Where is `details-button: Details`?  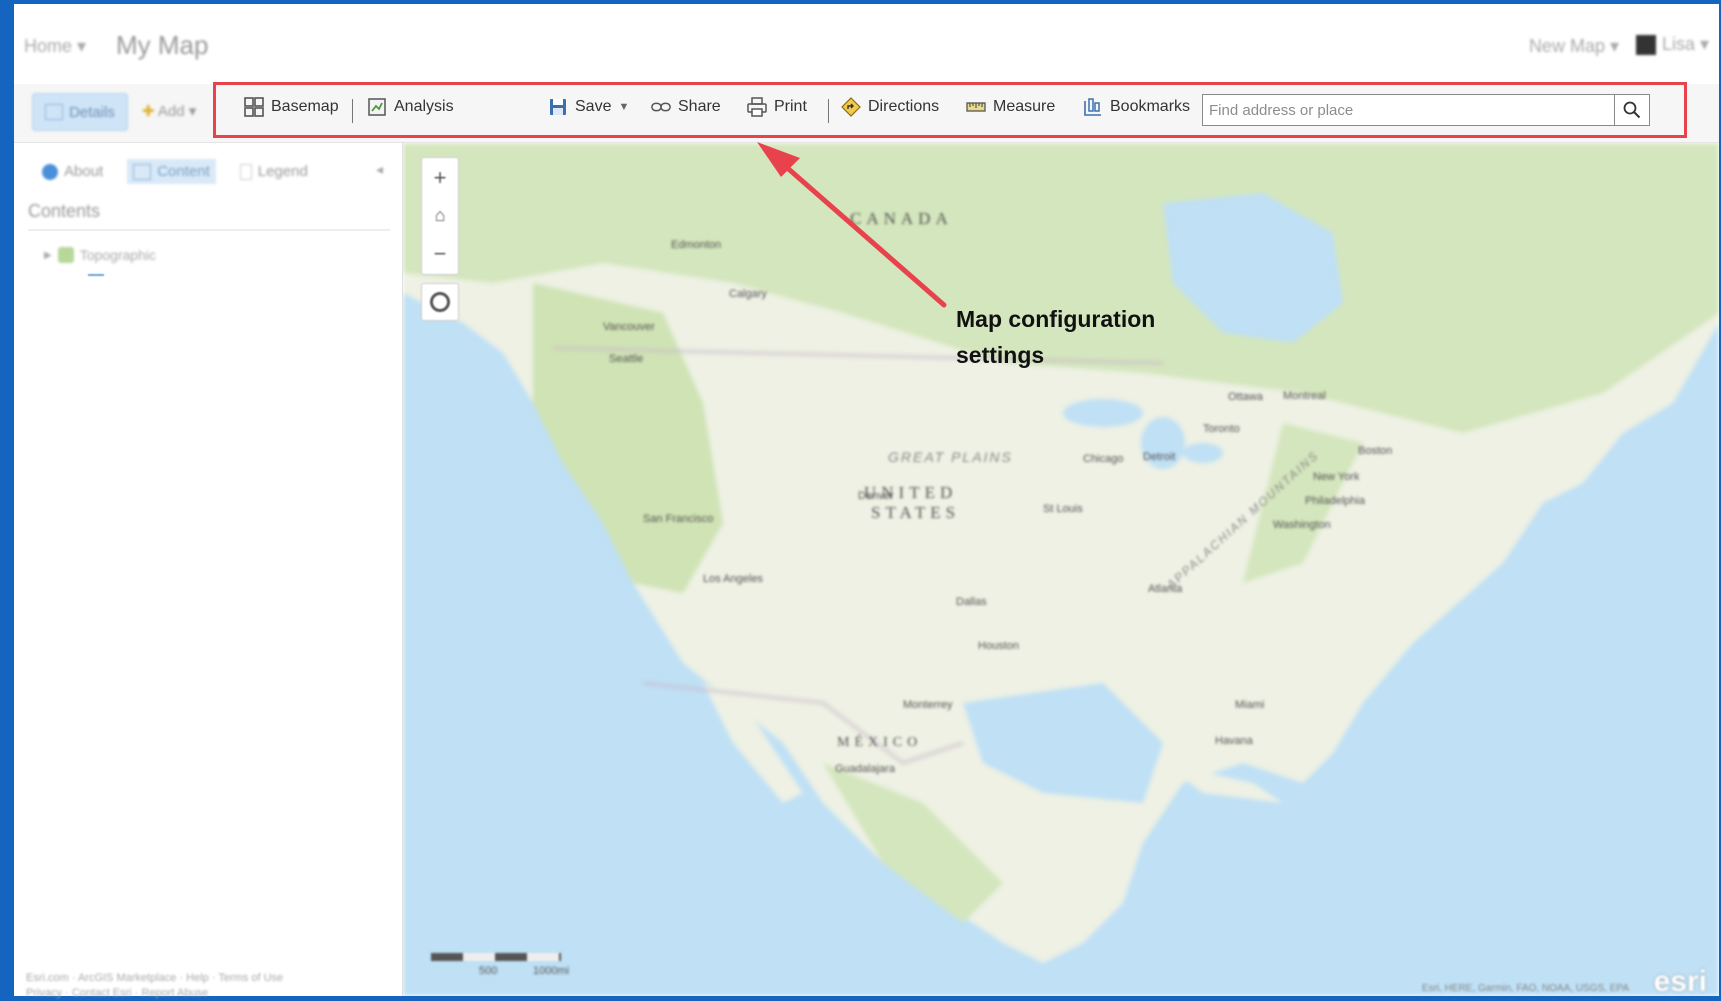 details-button: Details is located at coordinates (80, 112).